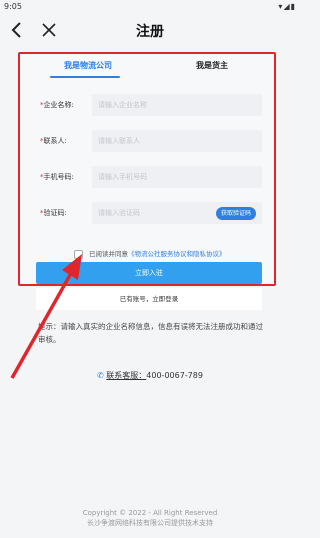  Describe the element at coordinates (174, 375) in the screenshot. I see `hotline-number: 400-0067-789` at that location.